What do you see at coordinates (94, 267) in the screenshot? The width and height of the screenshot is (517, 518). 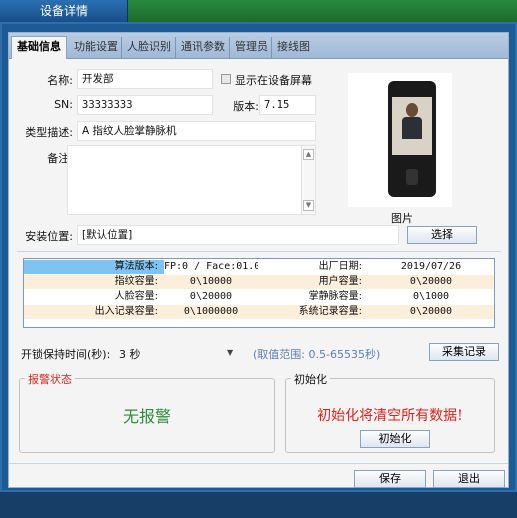 I see `table-header-cell: 算法版本:` at bounding box center [94, 267].